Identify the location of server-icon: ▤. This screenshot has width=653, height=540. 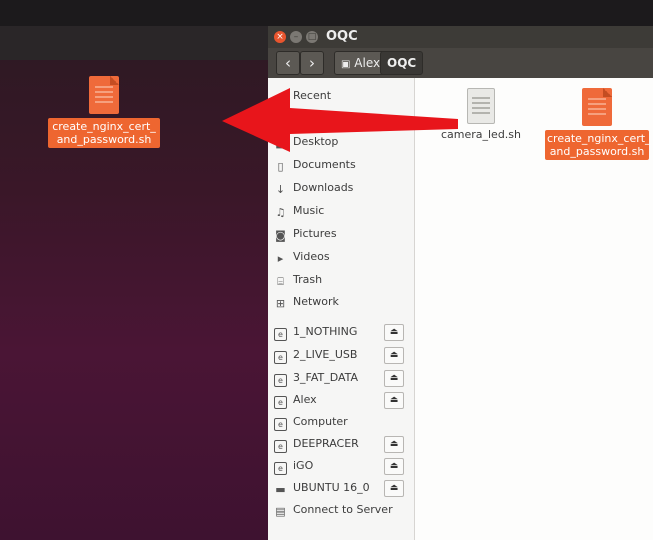
(280, 511).